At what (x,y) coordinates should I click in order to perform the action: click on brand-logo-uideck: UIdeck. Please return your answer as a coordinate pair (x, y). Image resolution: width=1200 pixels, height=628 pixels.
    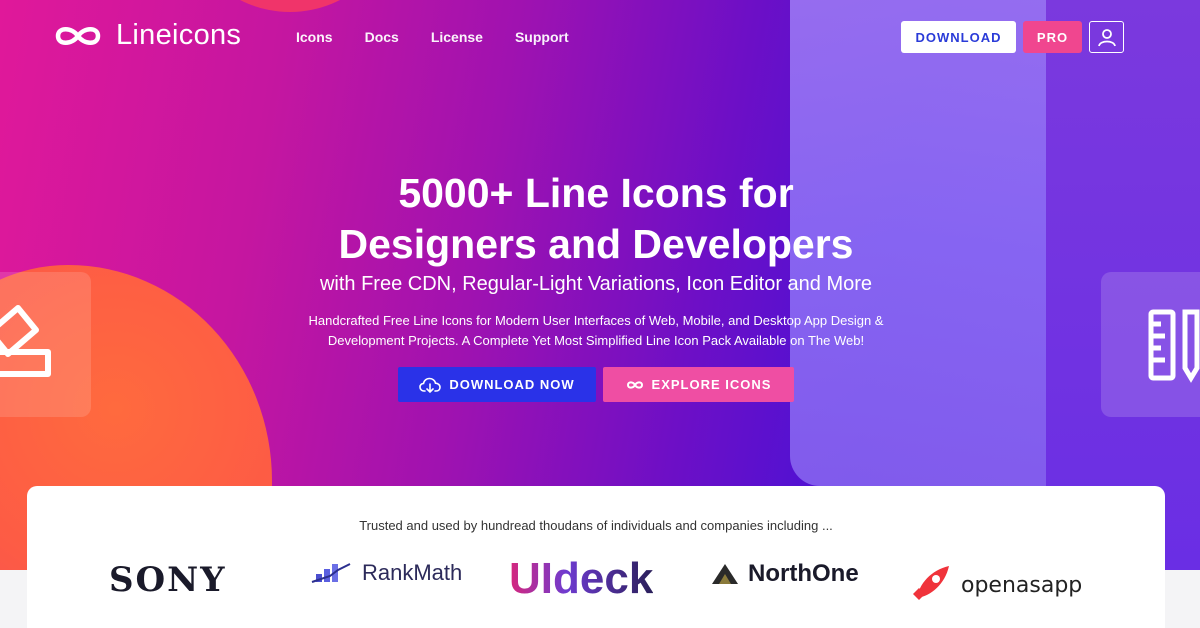
    Looking at the image, I should click on (581, 579).